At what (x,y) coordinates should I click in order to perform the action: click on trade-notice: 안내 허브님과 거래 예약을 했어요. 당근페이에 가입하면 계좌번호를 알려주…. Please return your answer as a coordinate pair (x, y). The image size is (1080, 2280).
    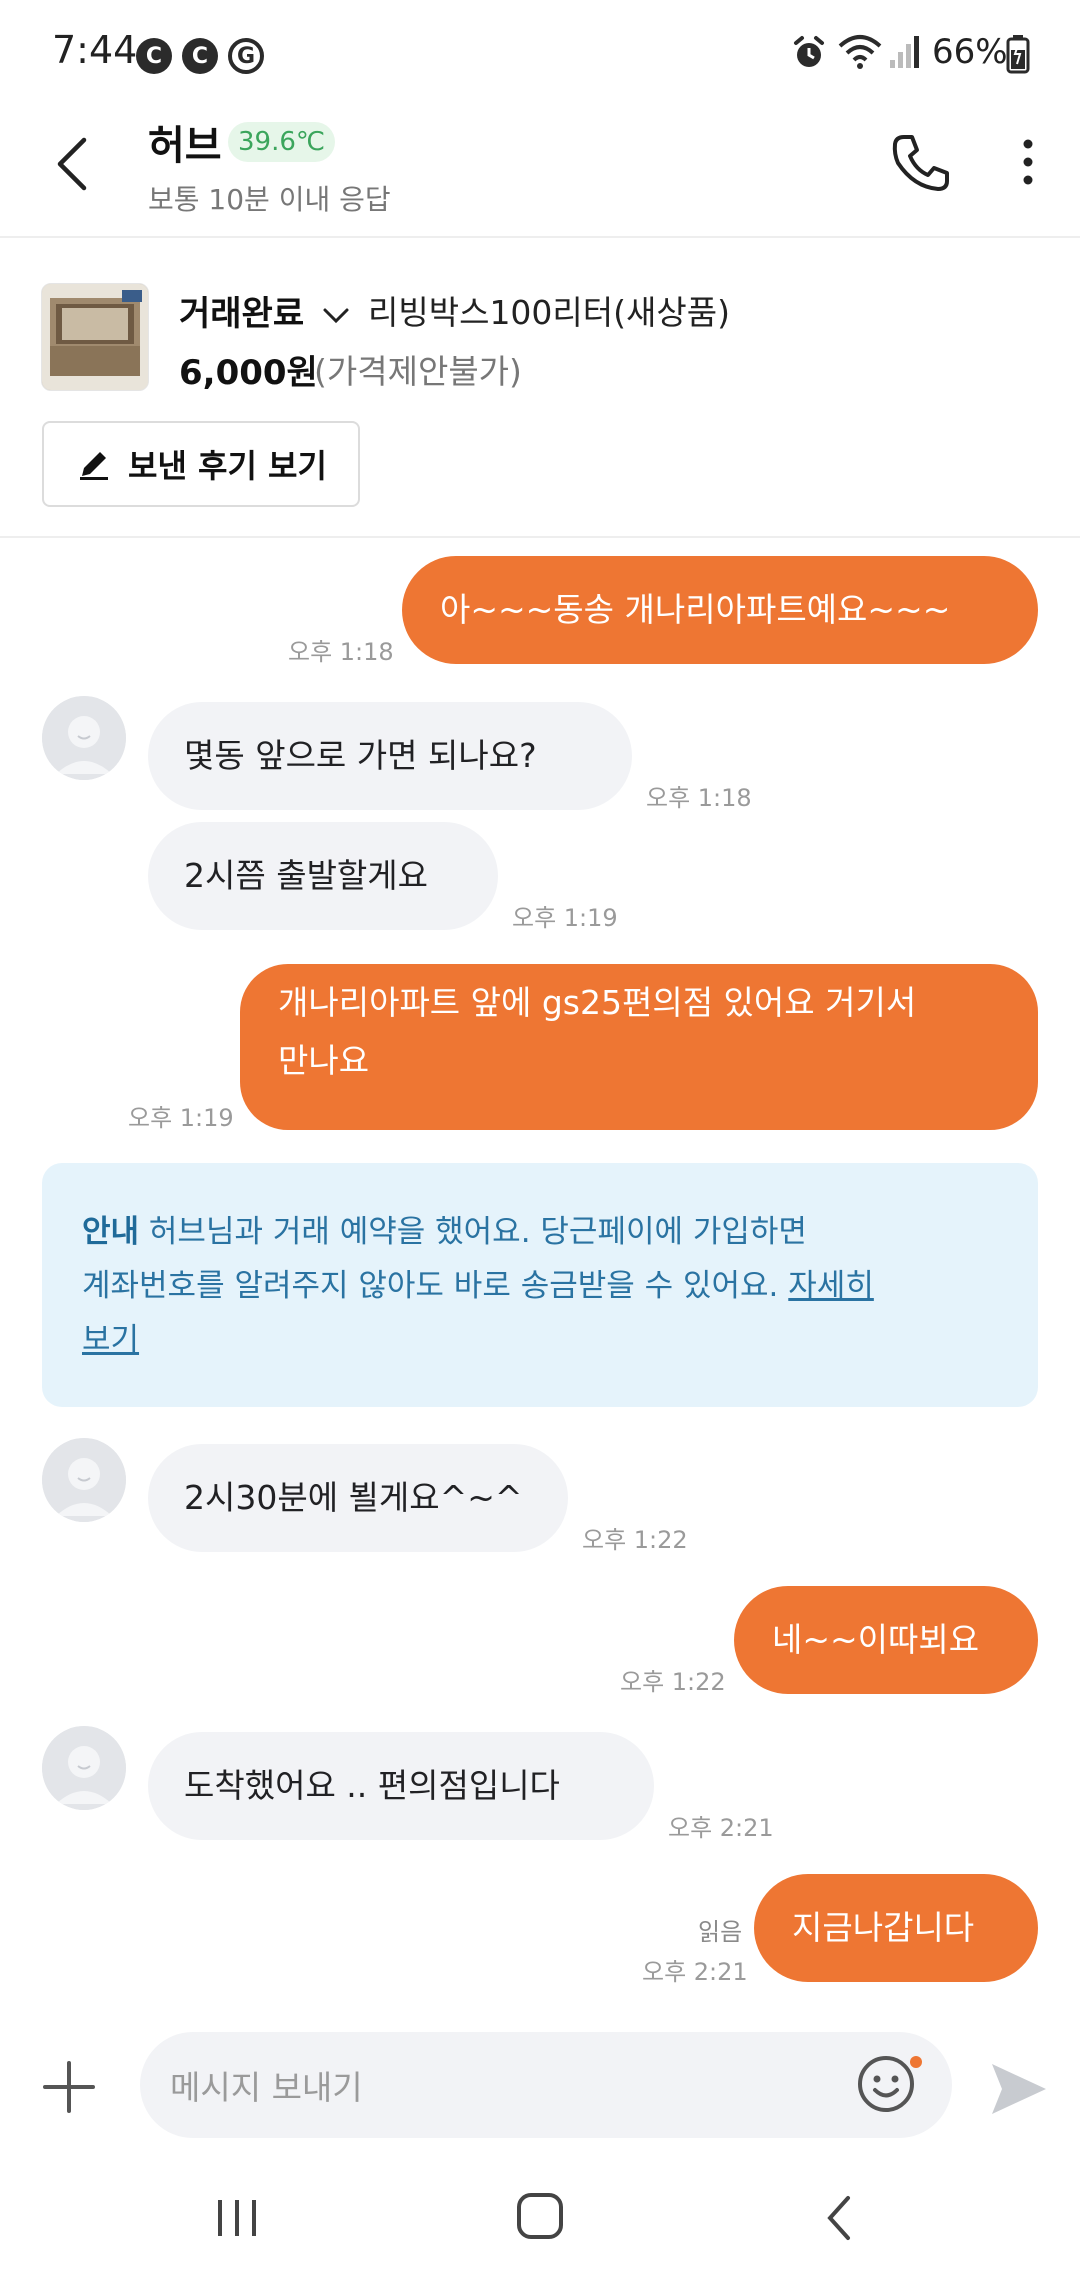
    Looking at the image, I should click on (540, 1285).